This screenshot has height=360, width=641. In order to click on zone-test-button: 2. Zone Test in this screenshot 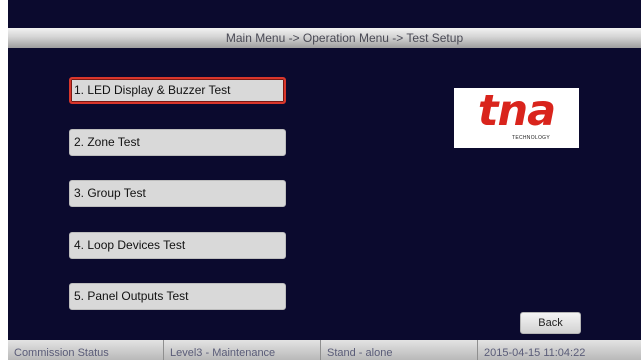, I will do `click(177, 142)`.